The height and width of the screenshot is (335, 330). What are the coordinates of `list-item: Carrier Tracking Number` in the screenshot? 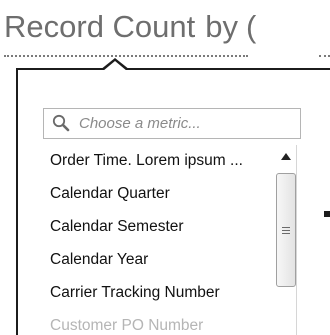 It's located at (161, 295).